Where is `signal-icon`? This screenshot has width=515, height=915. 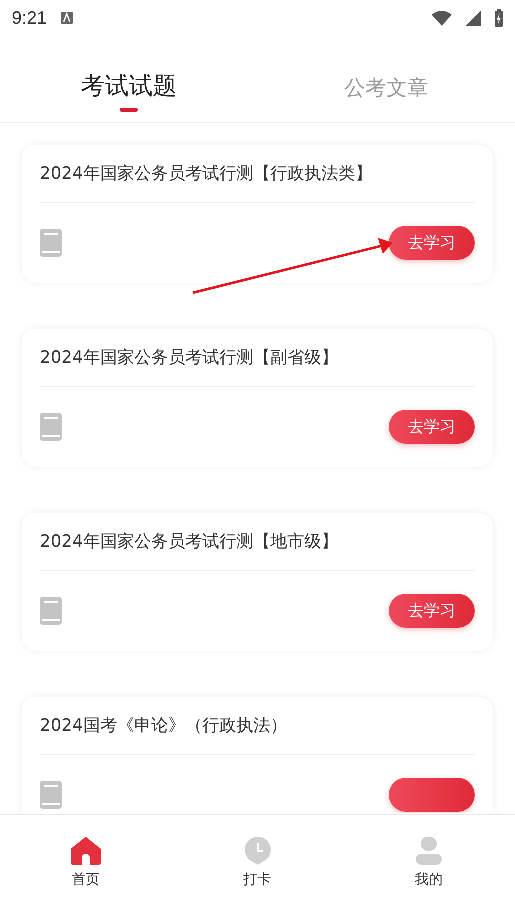 signal-icon is located at coordinates (473, 18).